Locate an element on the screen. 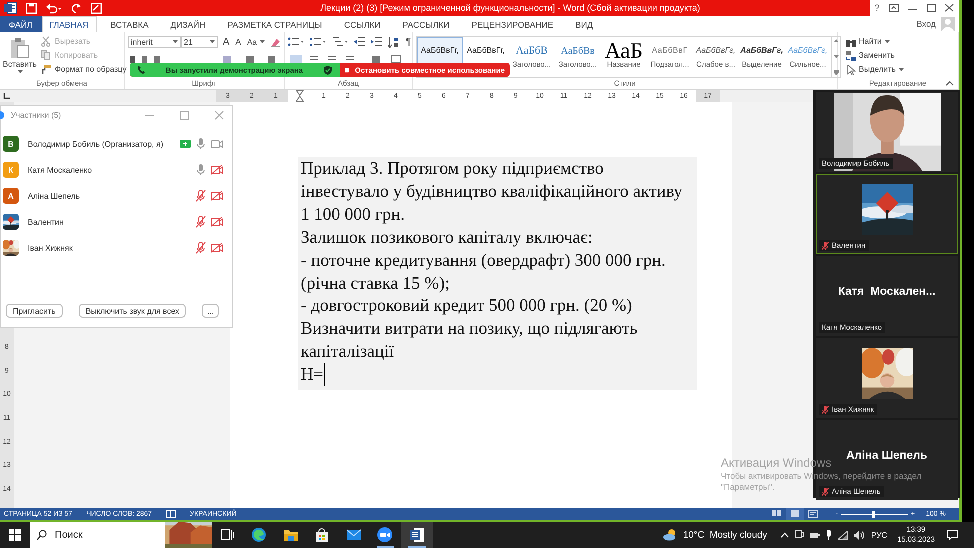 Image resolution: width=974 pixels, height=548 pixels. grow-font-button: A is located at coordinates (226, 42).